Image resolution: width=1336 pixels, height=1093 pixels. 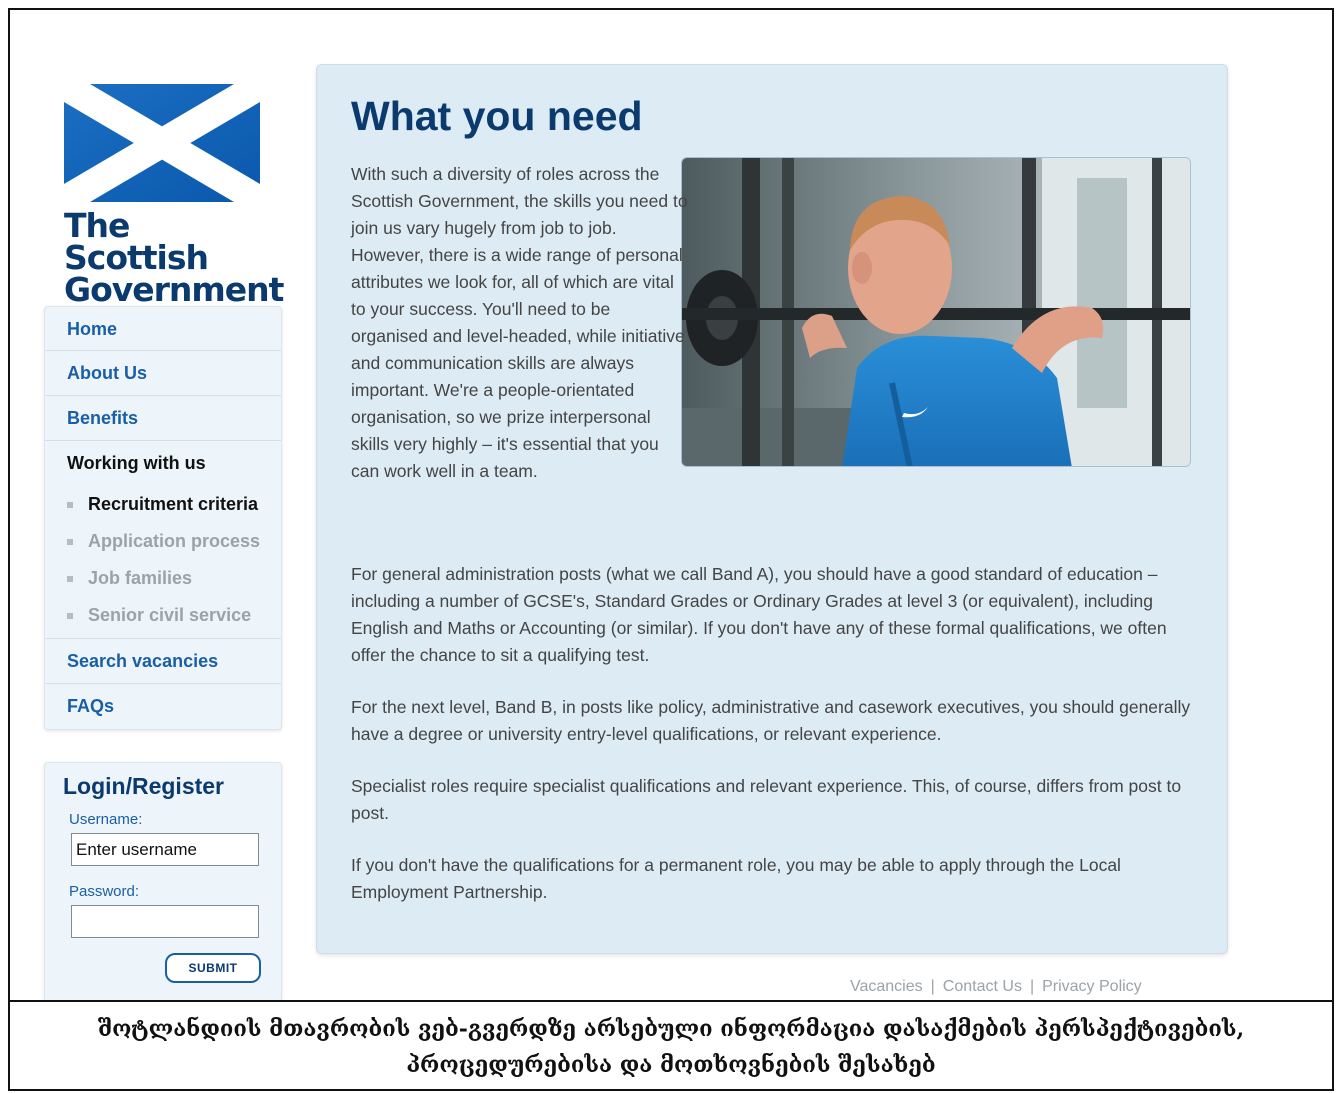 What do you see at coordinates (163, 373) in the screenshot?
I see `nav-item-about-us: About Us` at bounding box center [163, 373].